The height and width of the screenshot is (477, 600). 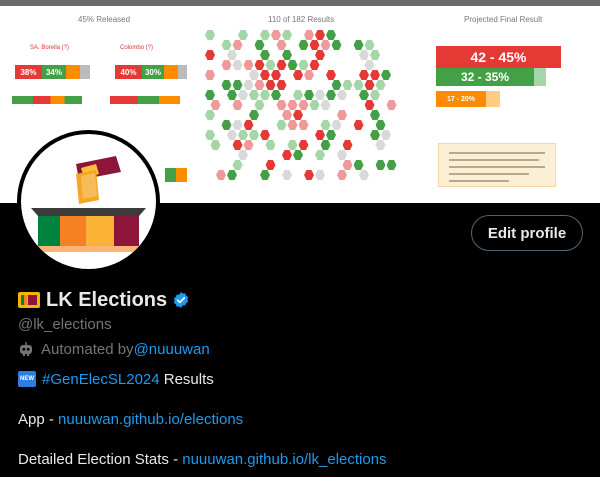 What do you see at coordinates (114, 349) in the screenshot?
I see `automated-label-row: Automated by @nuuuwan` at bounding box center [114, 349].